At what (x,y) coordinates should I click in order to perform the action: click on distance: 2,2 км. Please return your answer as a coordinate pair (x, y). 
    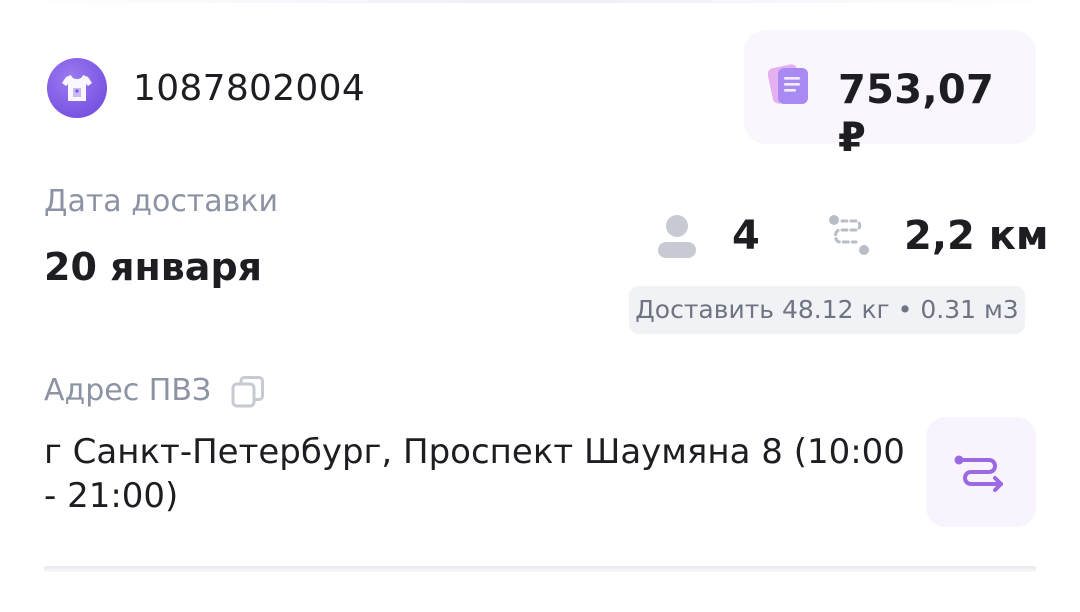
    Looking at the image, I should click on (976, 236).